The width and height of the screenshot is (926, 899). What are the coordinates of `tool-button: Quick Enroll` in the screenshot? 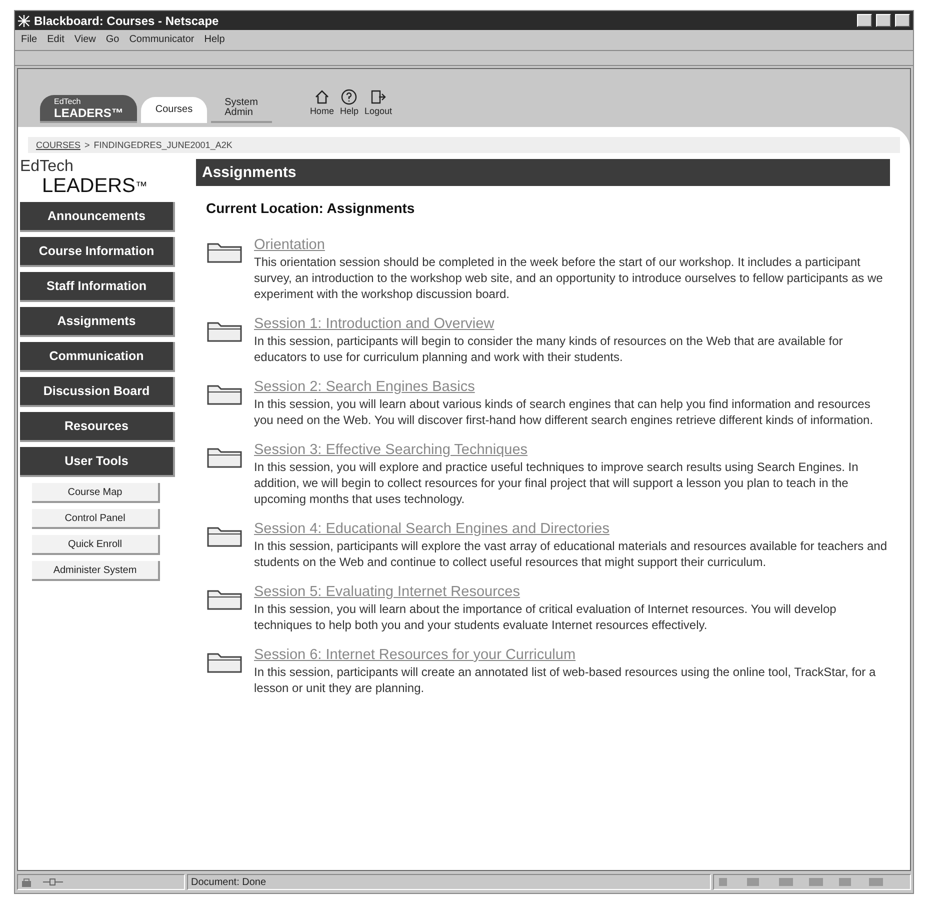 It's located at (96, 545).